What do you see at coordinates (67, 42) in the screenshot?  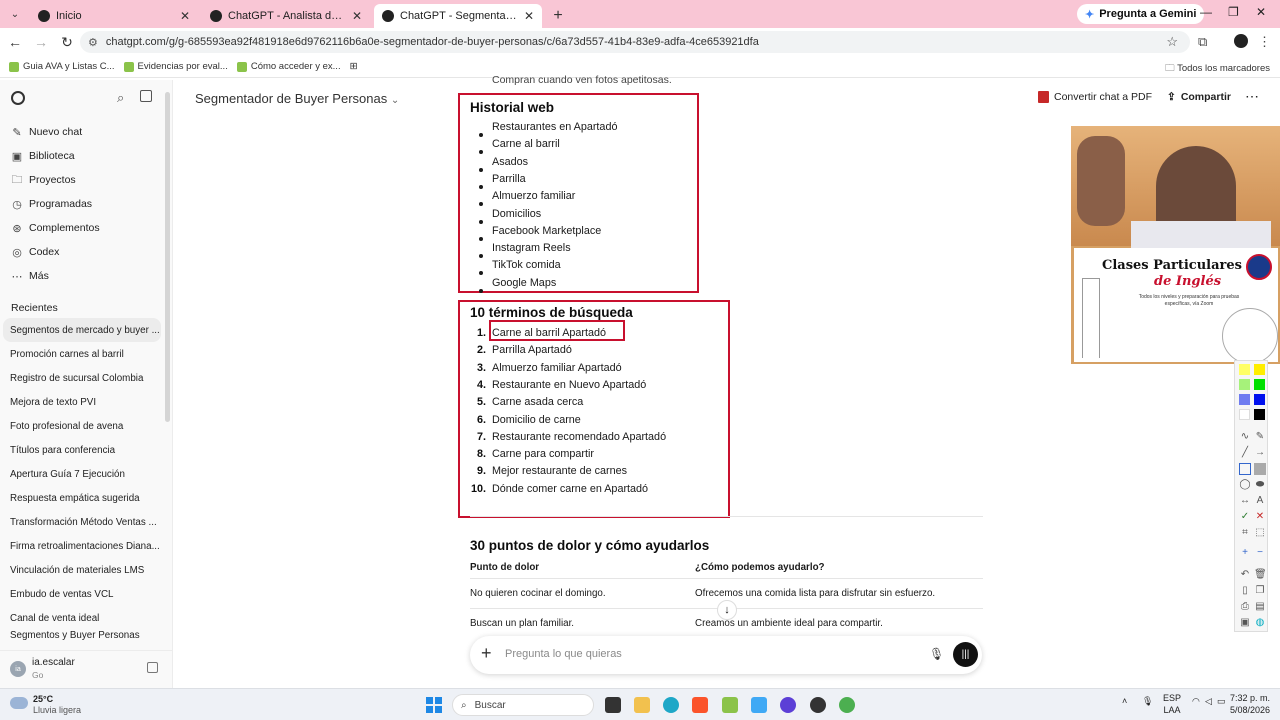 I see `reload-icon: ↻` at bounding box center [67, 42].